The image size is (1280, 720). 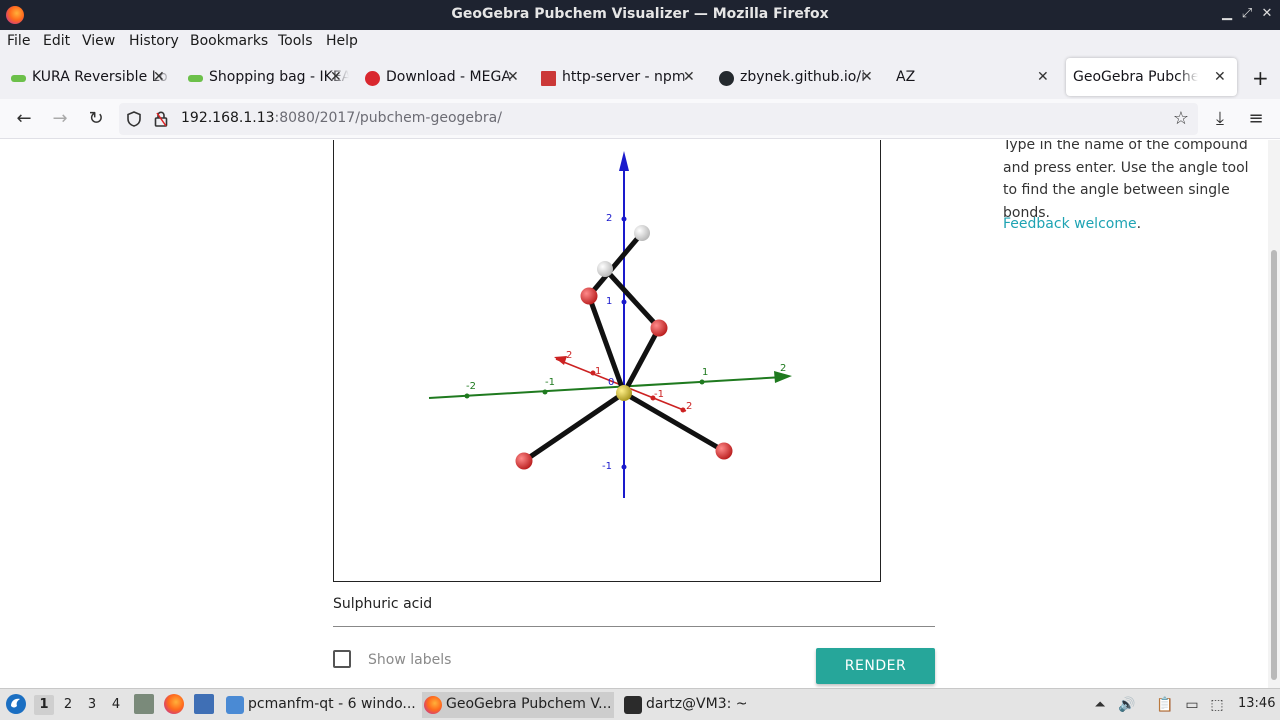 I want to click on display-icon: ▭, so click(x=1192, y=705).